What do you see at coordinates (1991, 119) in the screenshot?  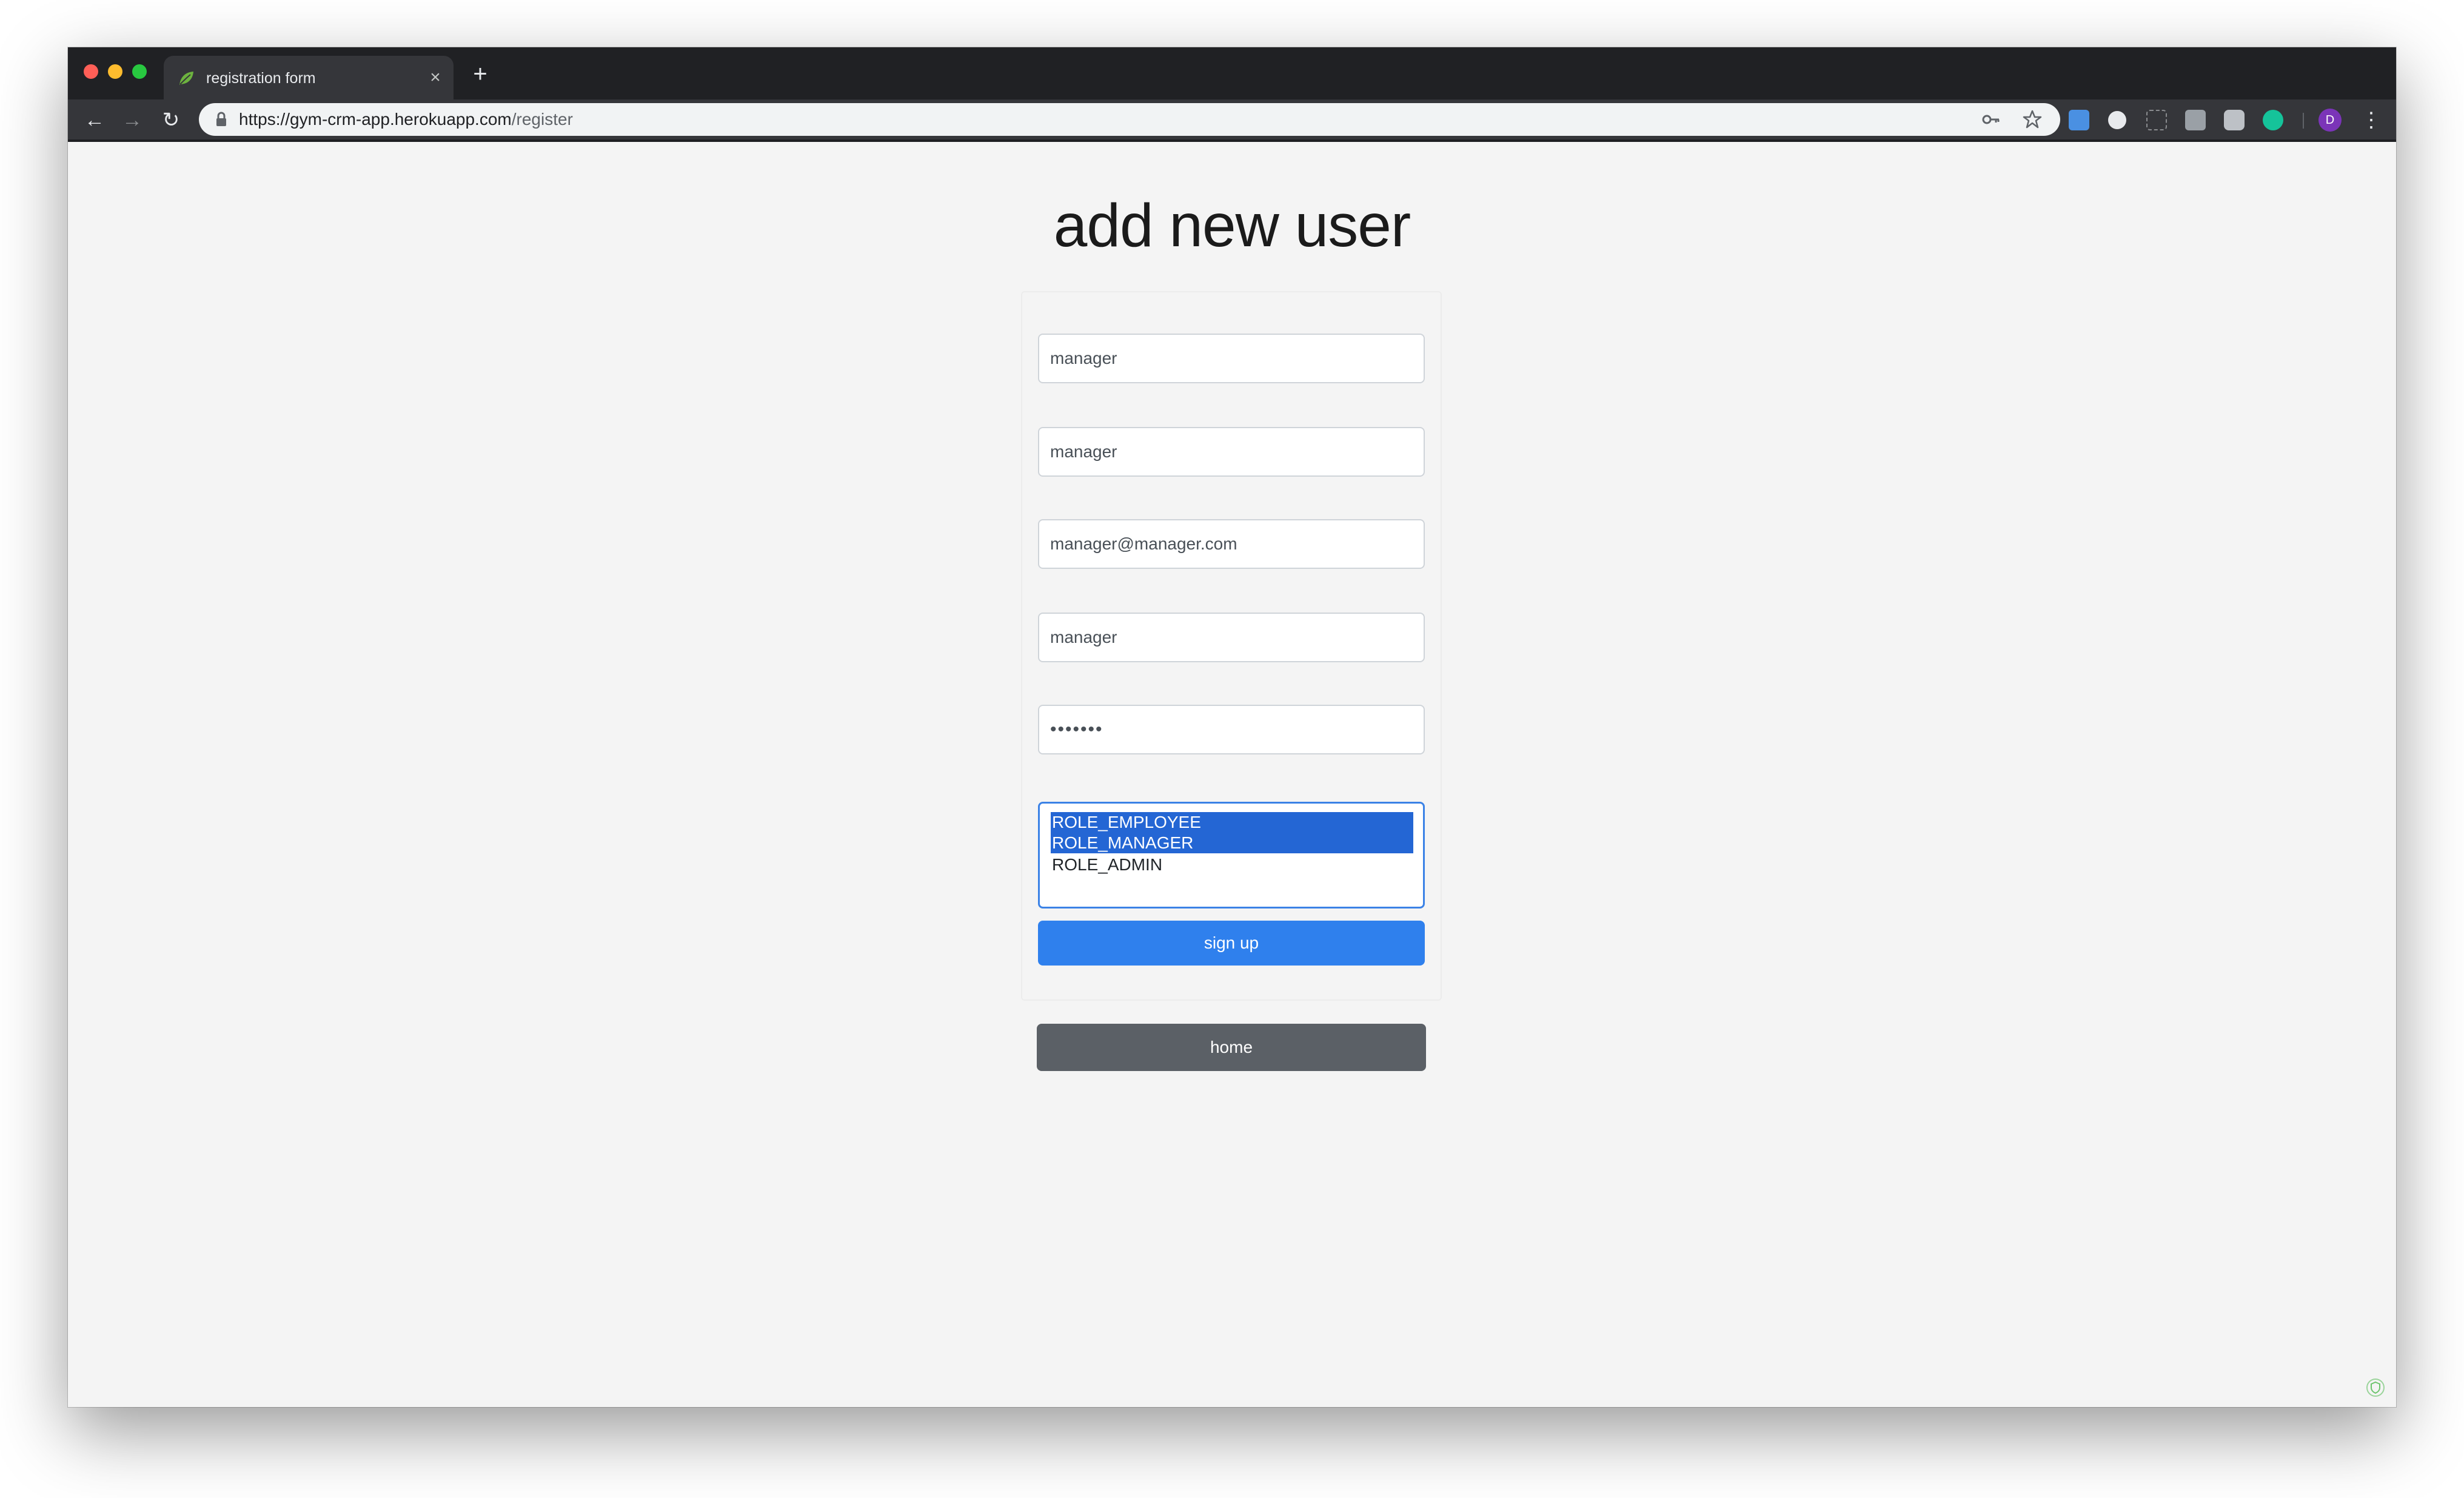 I see `key-icon` at bounding box center [1991, 119].